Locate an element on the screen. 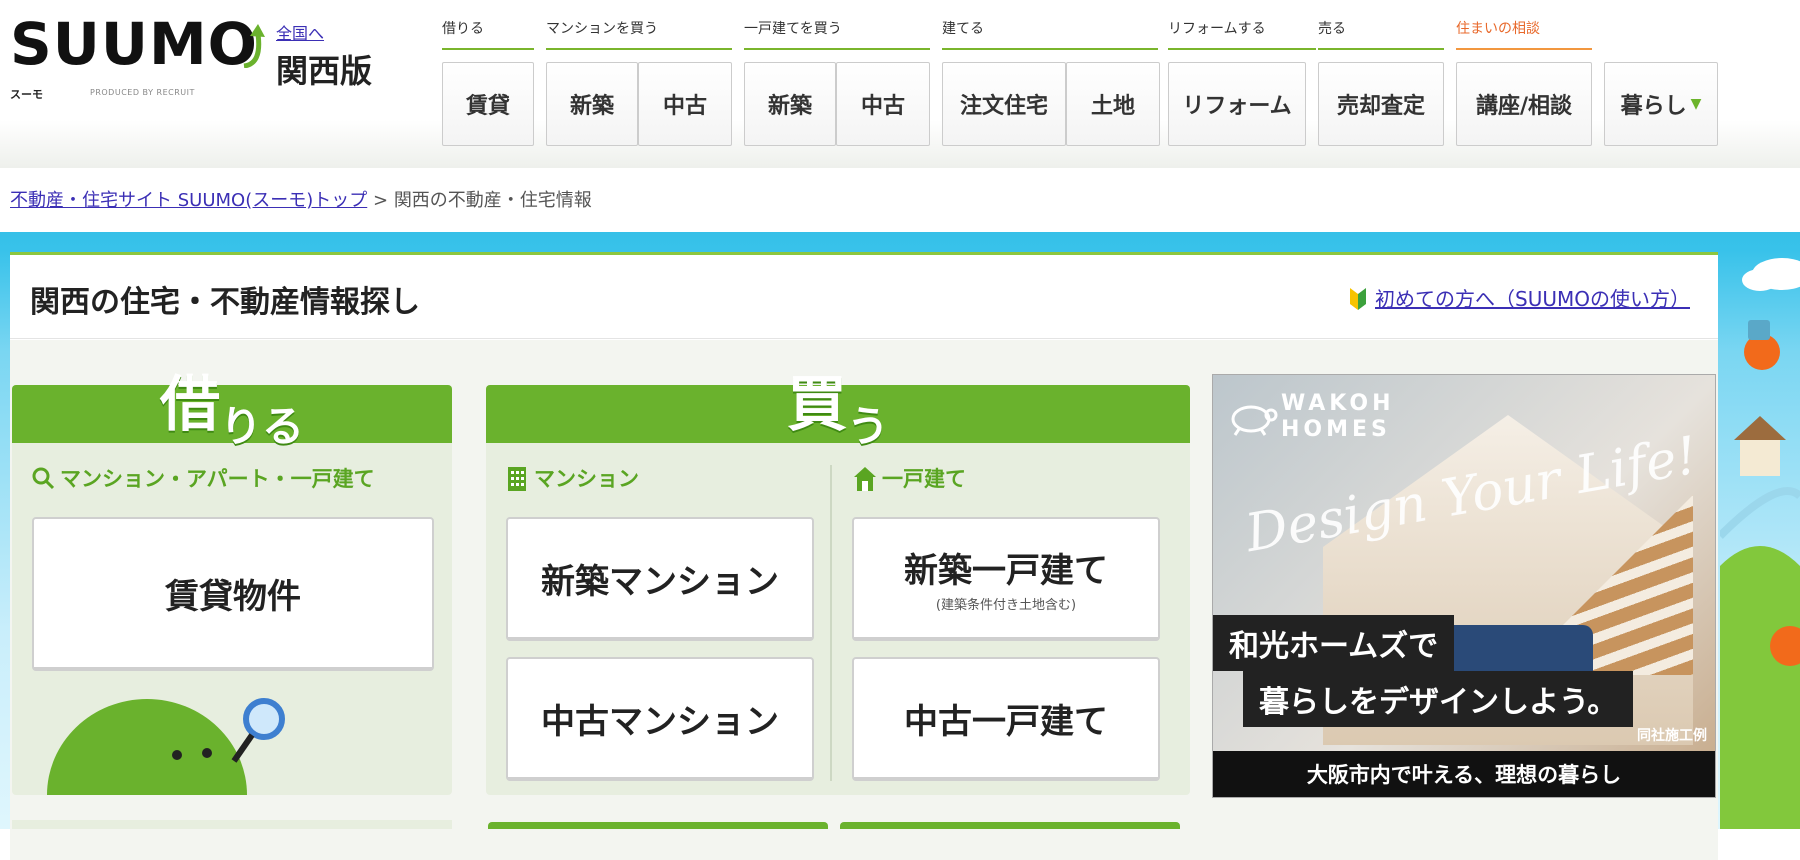  nav-rent-button: 賃貸 is located at coordinates (488, 104).